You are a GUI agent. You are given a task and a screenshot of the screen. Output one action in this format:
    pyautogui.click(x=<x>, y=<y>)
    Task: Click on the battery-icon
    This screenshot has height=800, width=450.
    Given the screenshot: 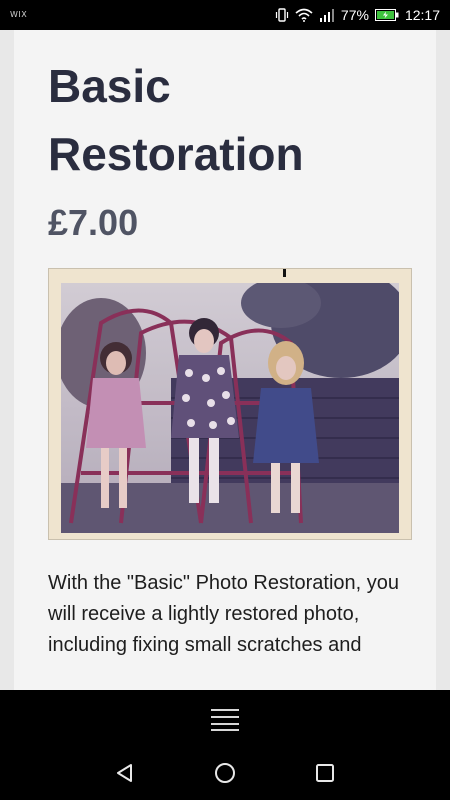 What is the action you would take?
    pyautogui.click(x=386, y=15)
    